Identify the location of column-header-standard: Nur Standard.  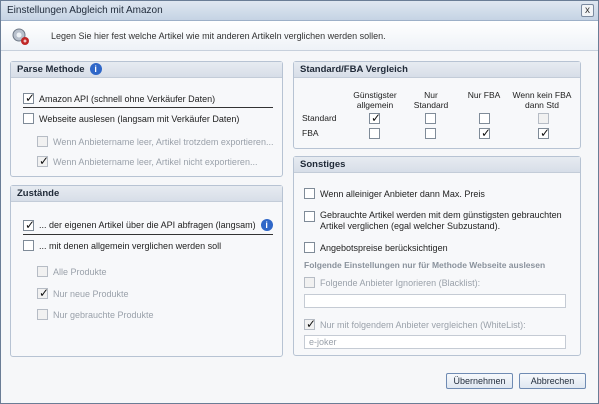
(431, 100).